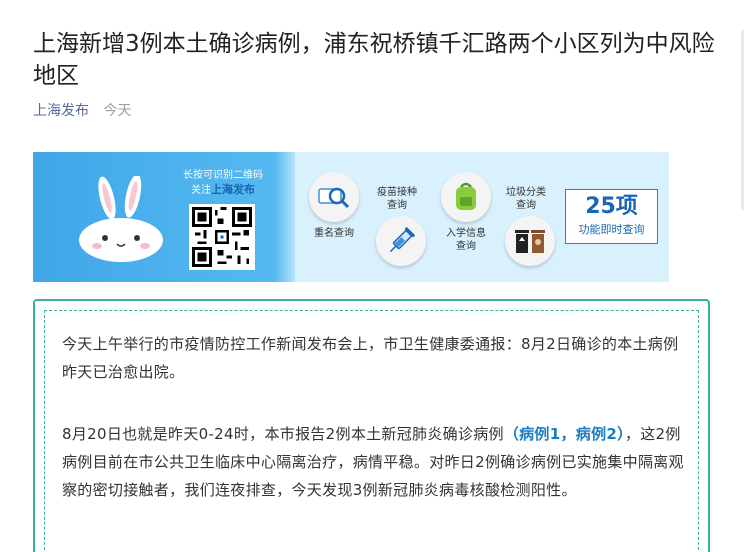 The height and width of the screenshot is (552, 744). What do you see at coordinates (526, 199) in the screenshot?
I see `service-label-garbage: 垃圾分类 查询` at bounding box center [526, 199].